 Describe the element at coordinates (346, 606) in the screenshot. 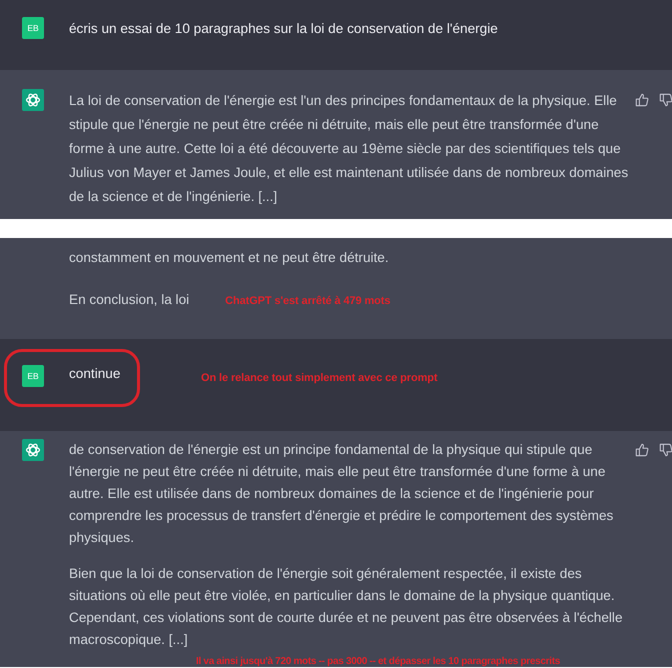

I see `message-text: Bien que la loi de conservation de l'énergie soit généralement respectée, il existe des situations où elle peut être violée, en particulier dans le domaine de la physique quantique. Cependant, ces violations sont de courte durée et ne peuvent pas être observées à l'échelle macroscopique. [...]` at that location.